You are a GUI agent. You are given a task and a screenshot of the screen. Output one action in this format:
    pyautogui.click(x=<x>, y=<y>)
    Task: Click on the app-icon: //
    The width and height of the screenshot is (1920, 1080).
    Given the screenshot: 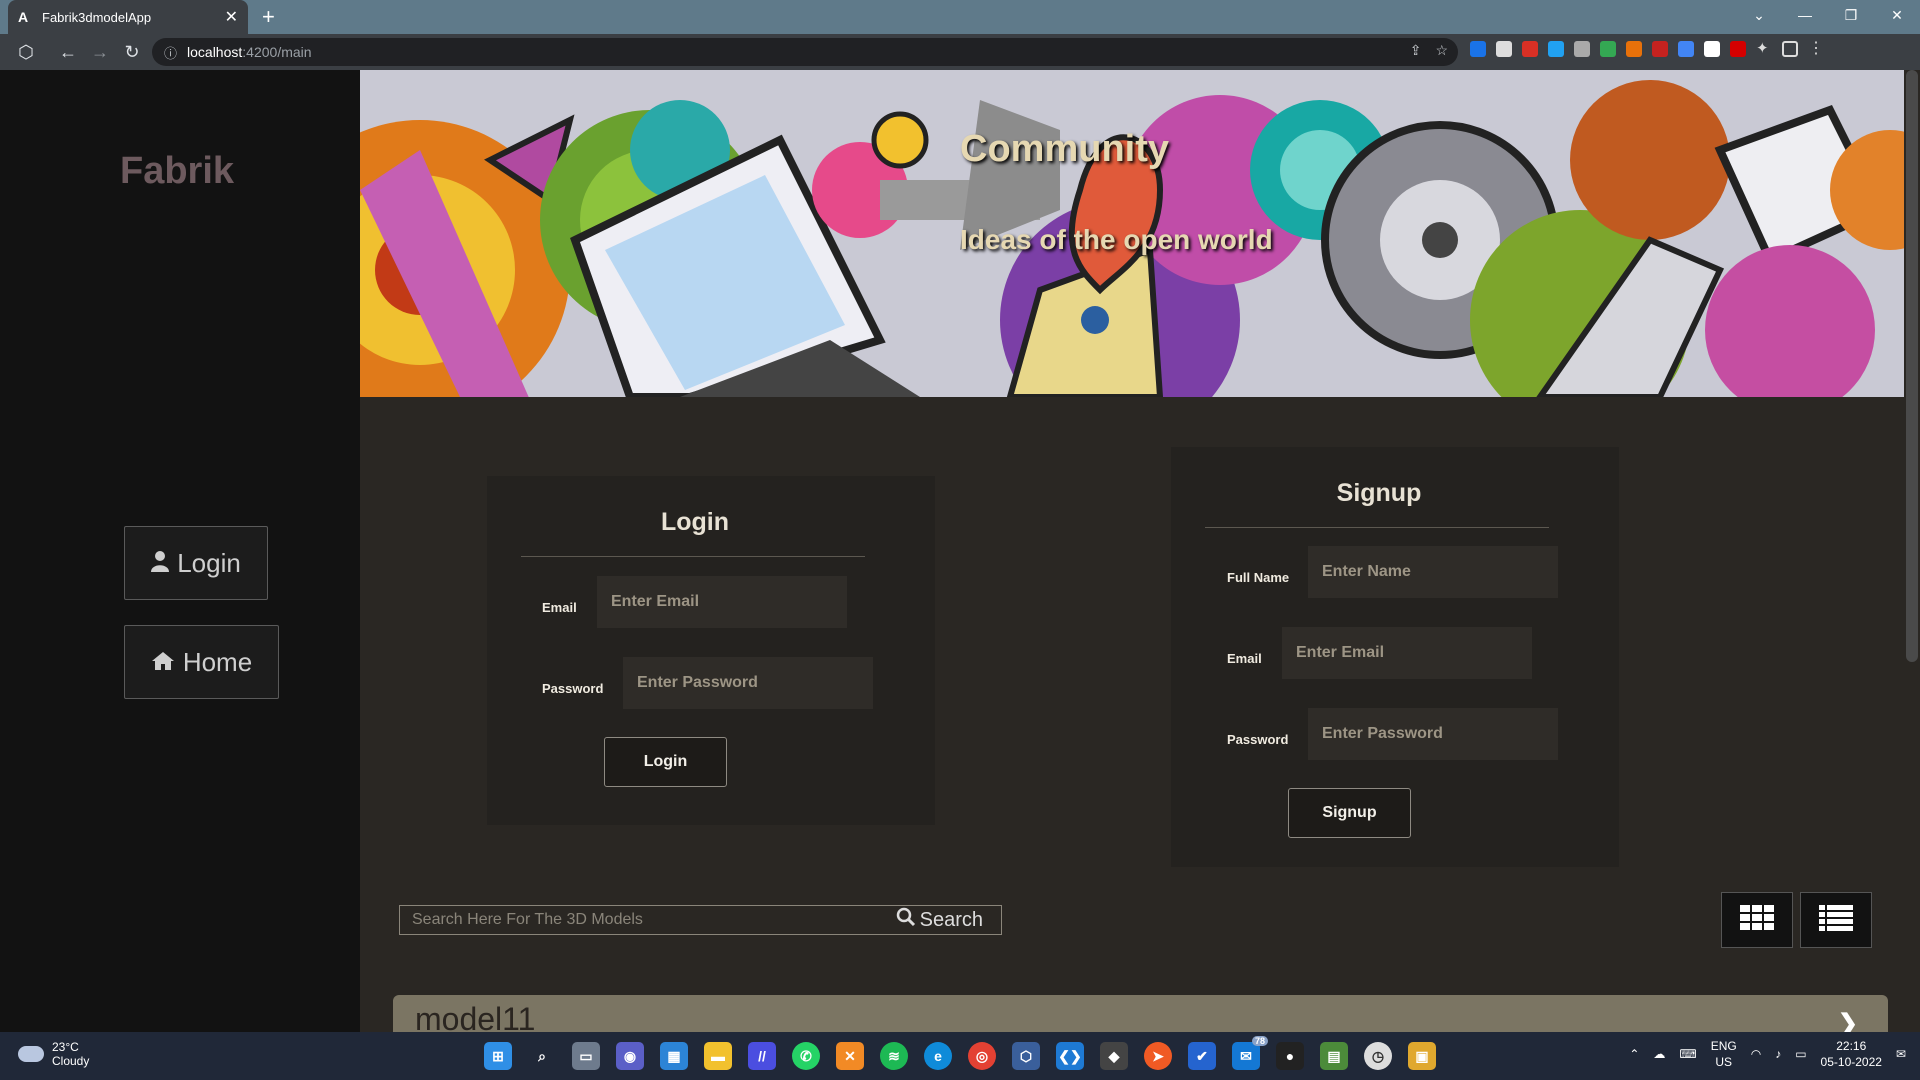 What is the action you would take?
    pyautogui.click(x=762, y=1056)
    